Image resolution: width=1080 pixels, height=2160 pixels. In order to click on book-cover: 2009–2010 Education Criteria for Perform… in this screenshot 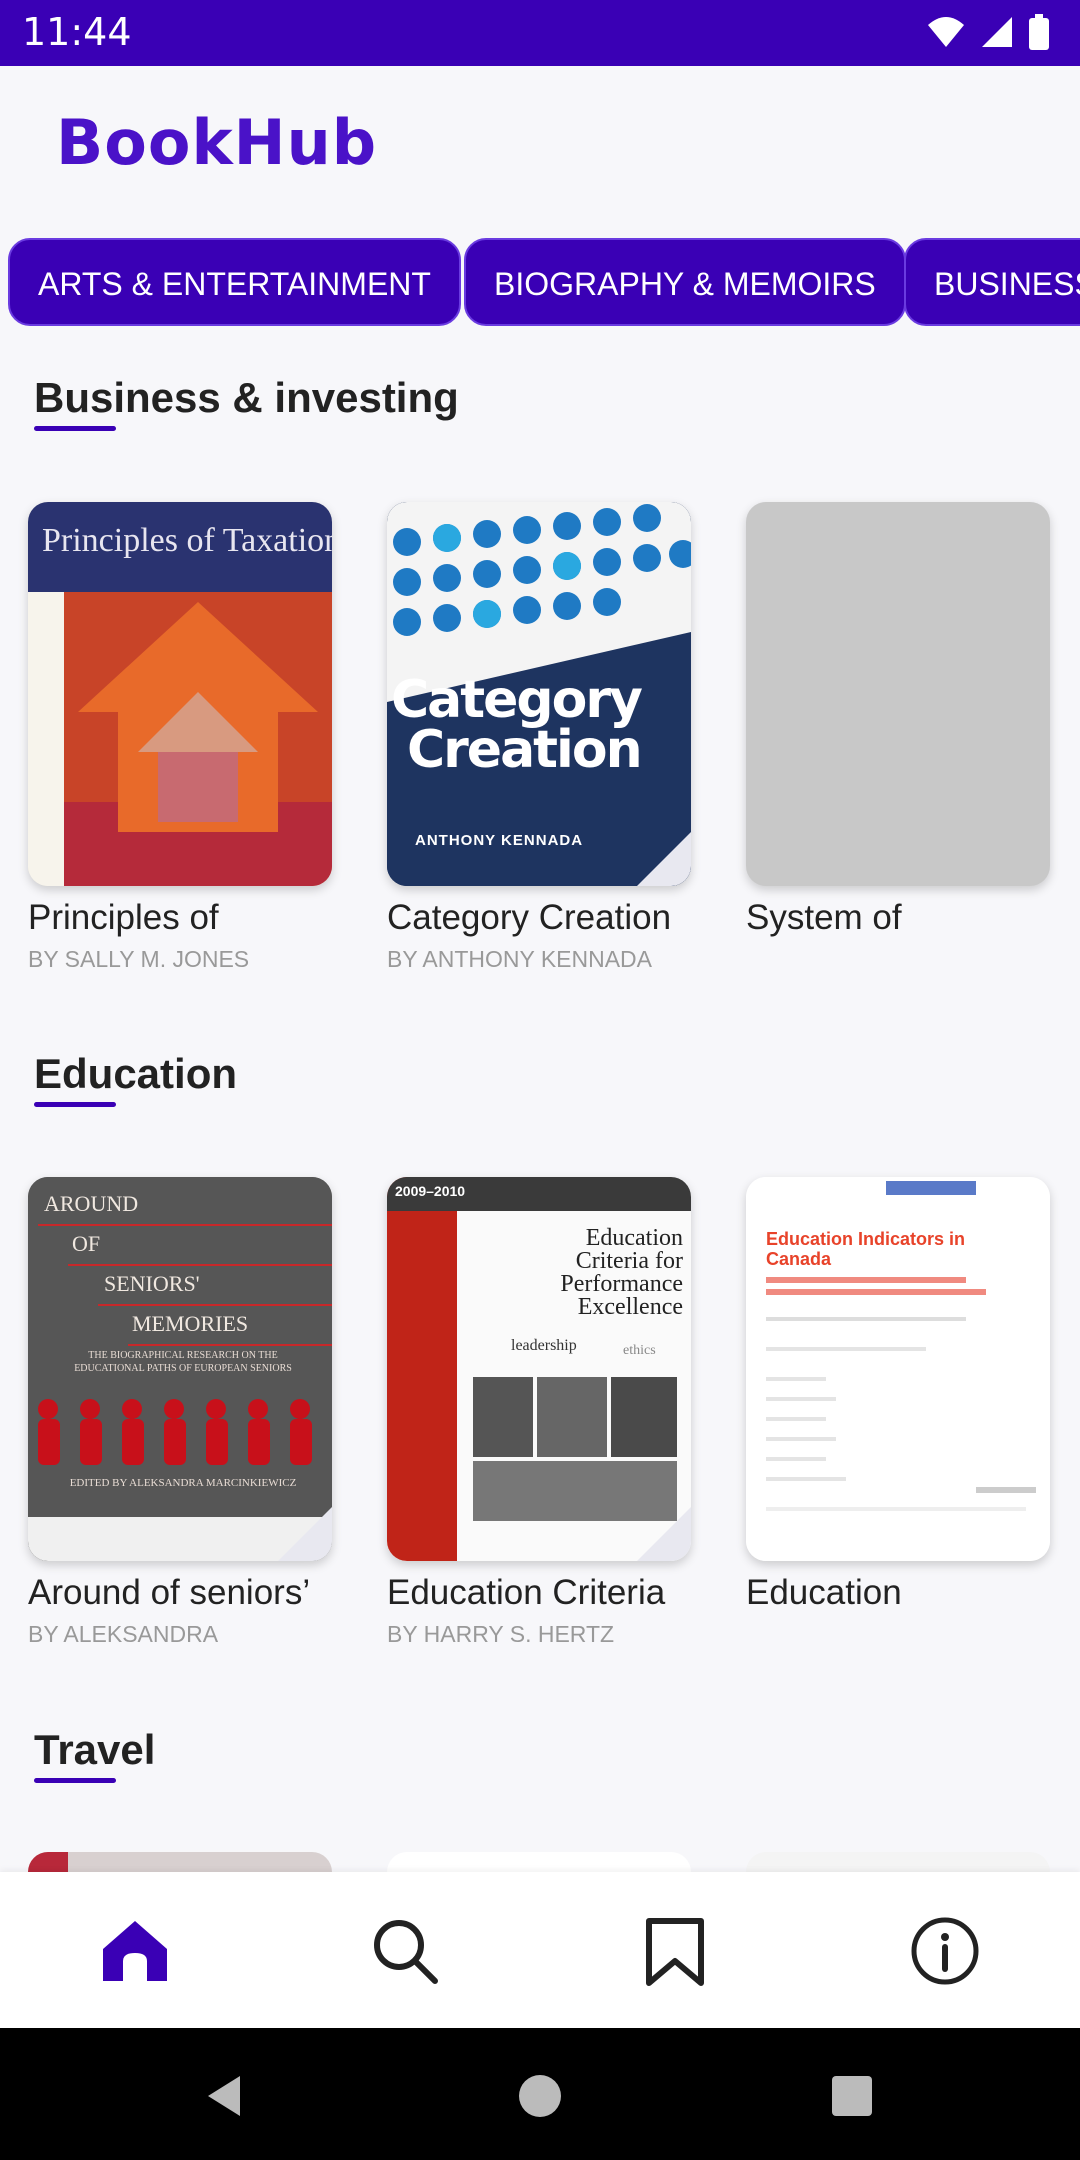, I will do `click(539, 1369)`.